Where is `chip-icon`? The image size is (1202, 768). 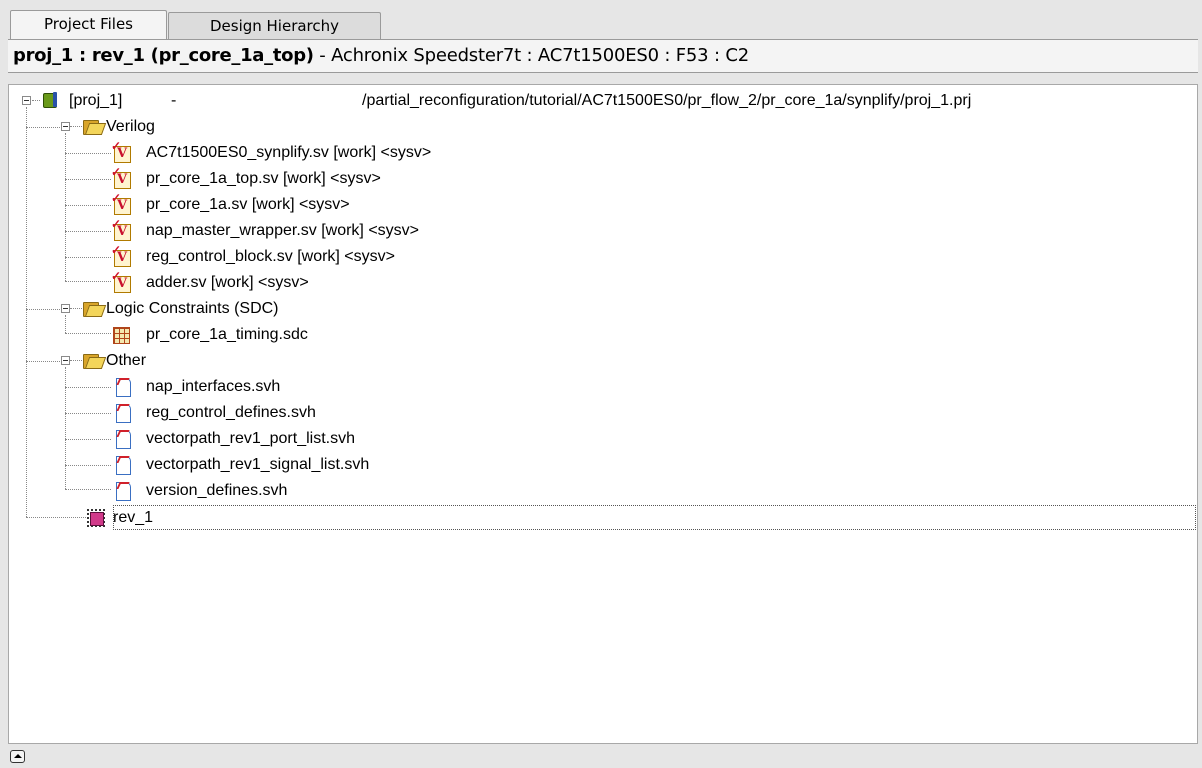 chip-icon is located at coordinates (96, 518).